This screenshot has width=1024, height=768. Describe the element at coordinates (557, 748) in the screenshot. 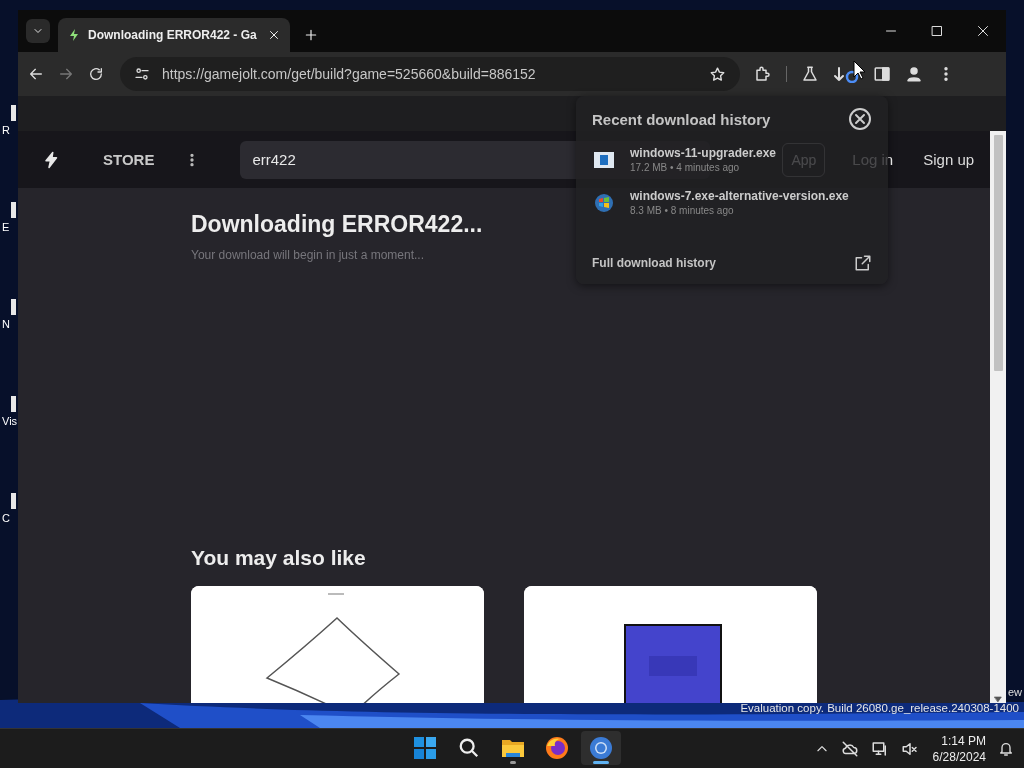

I see `firefox-icon` at that location.